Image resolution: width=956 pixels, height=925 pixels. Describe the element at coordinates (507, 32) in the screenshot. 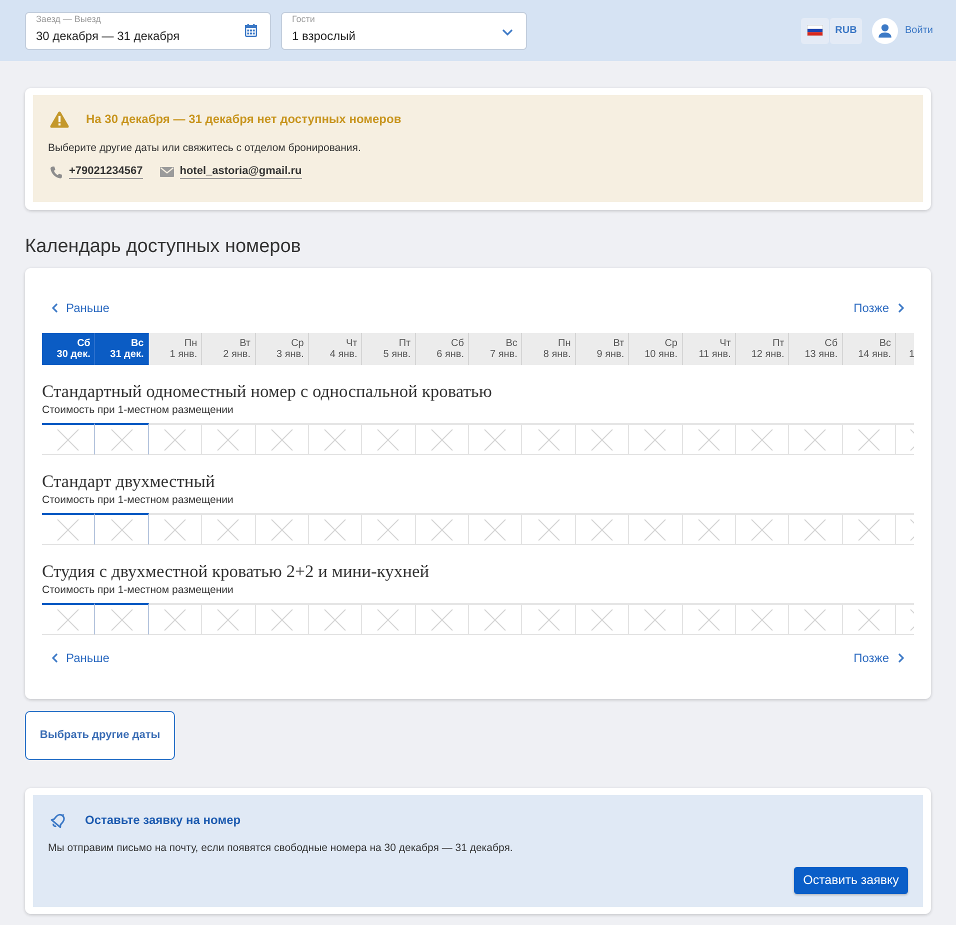

I see `chevron-down-icon` at that location.